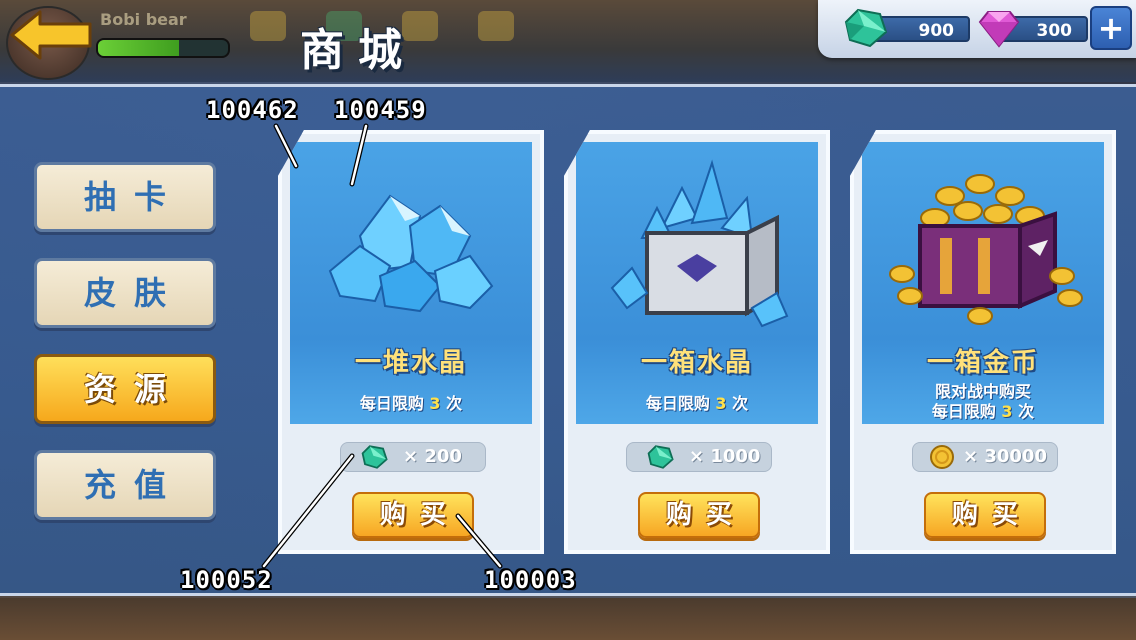 The height and width of the screenshot is (640, 1136). I want to click on tab-recharge: 充值, so click(125, 485).